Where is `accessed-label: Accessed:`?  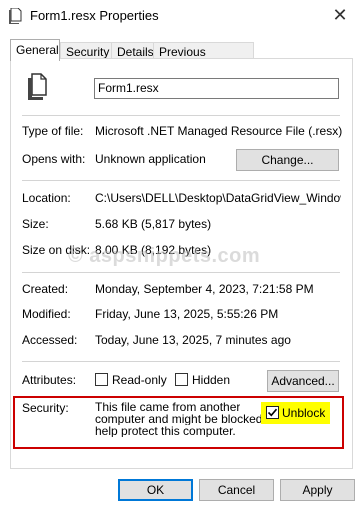 accessed-label: Accessed: is located at coordinates (50, 340).